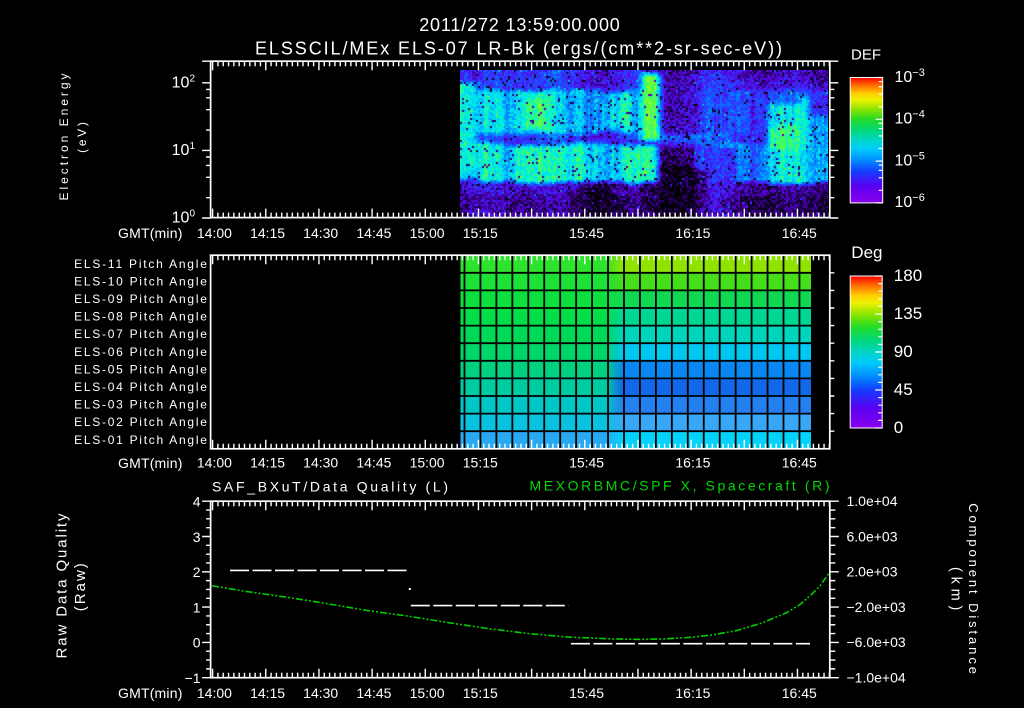  What do you see at coordinates (680, 486) in the screenshot?
I see `svg-text: MEXORBMC/SPF X, Spacecraft (R)` at bounding box center [680, 486].